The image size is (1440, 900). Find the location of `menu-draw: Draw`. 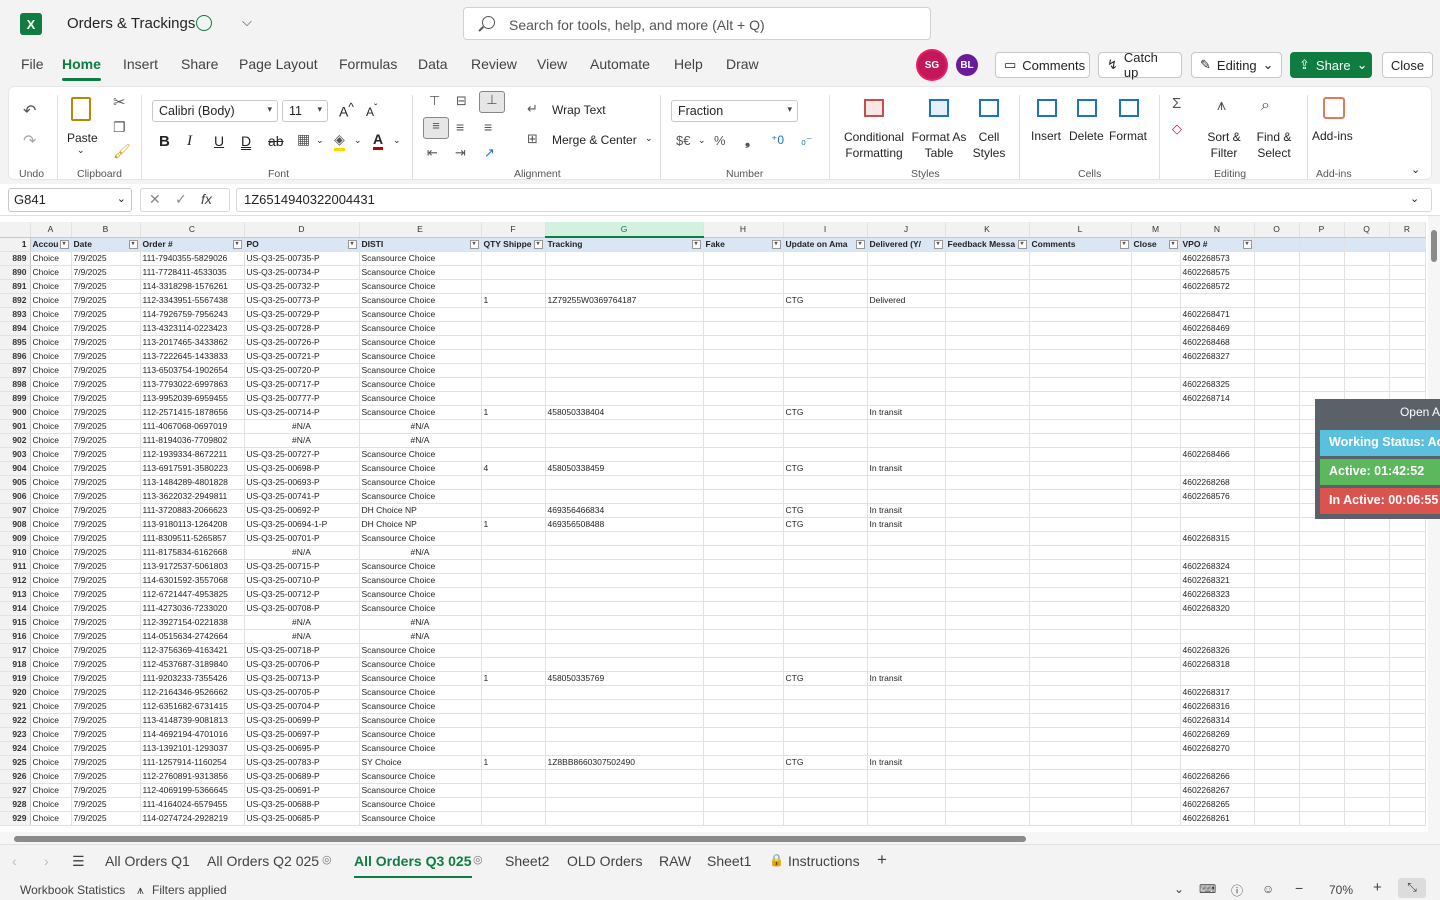

menu-draw: Draw is located at coordinates (742, 64).